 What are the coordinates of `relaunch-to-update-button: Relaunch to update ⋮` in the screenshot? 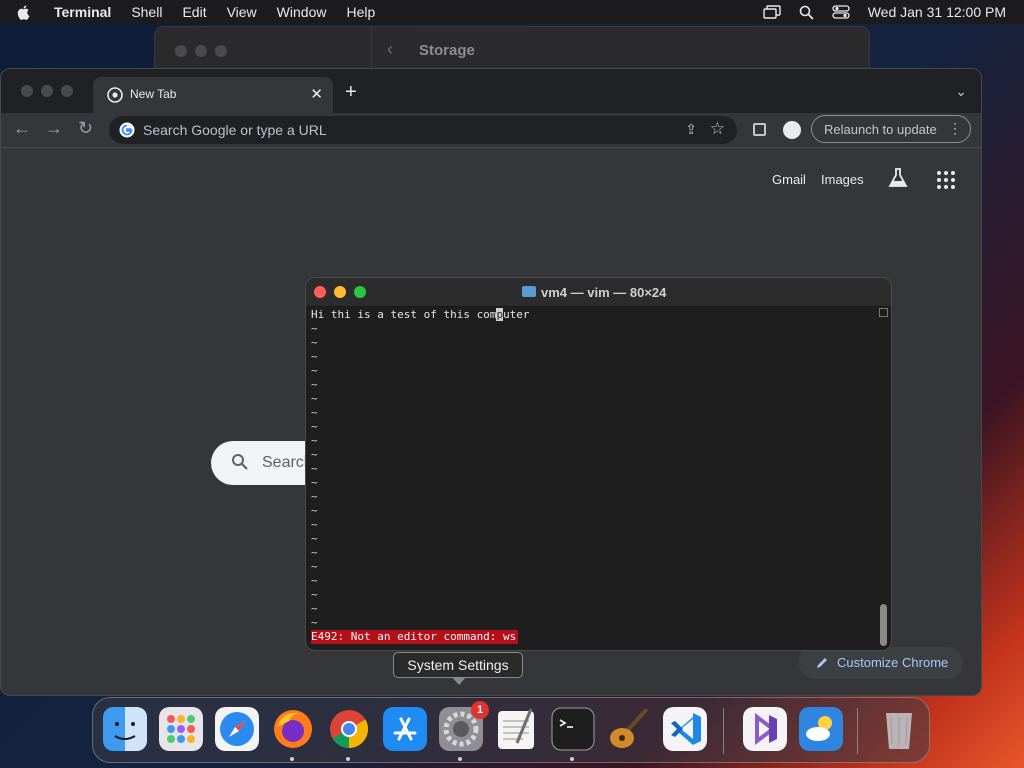 It's located at (891, 129).